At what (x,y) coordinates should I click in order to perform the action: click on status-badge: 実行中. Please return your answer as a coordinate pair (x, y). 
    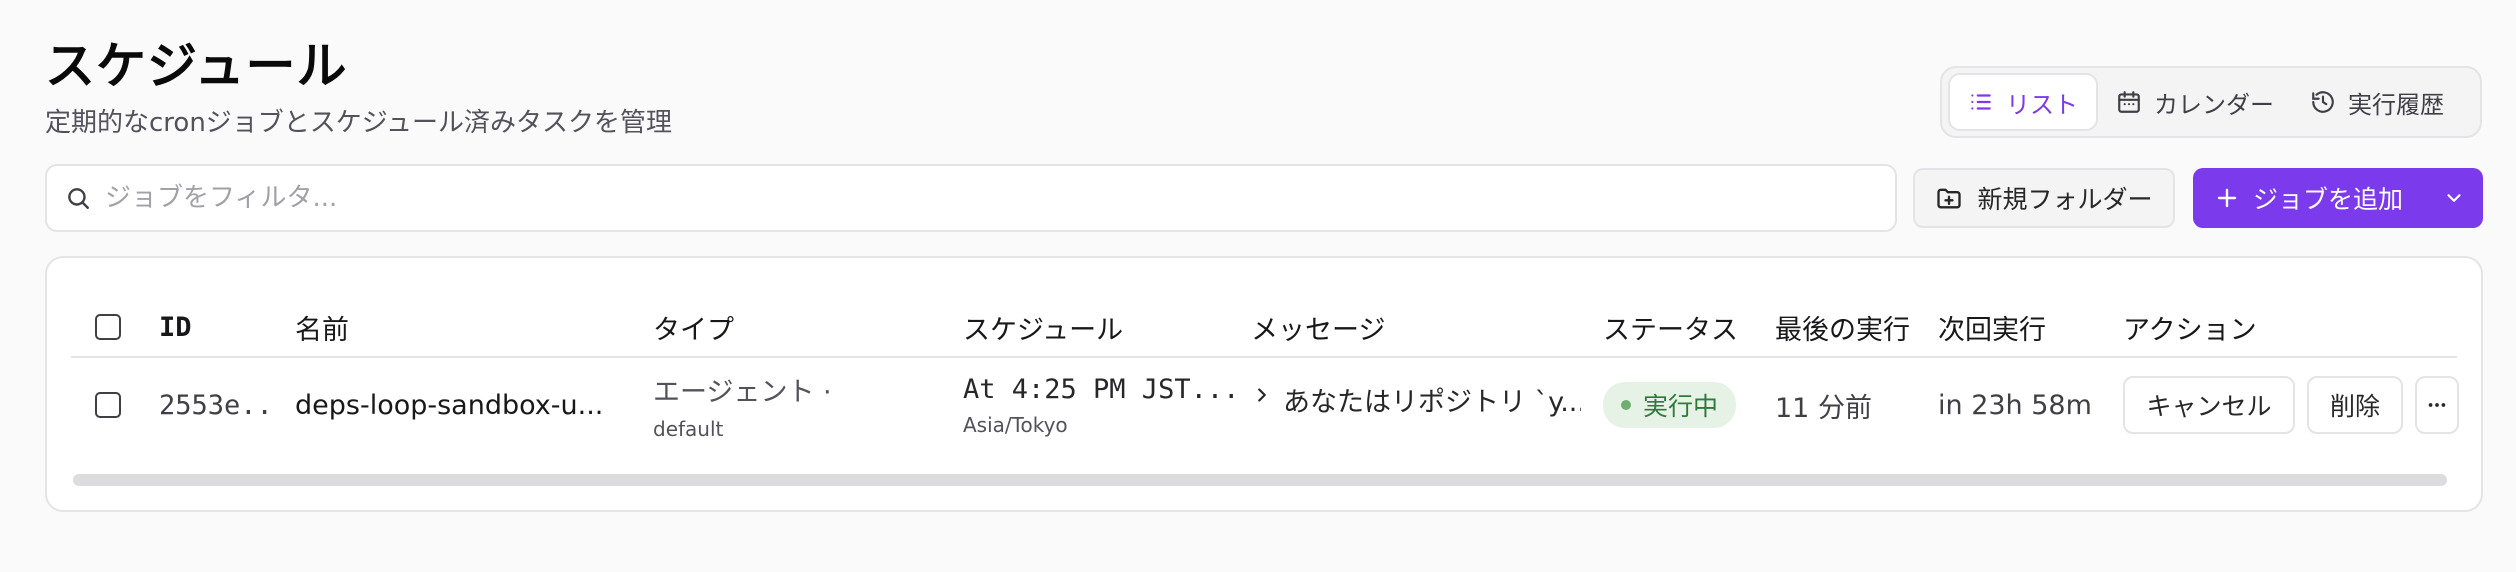
    Looking at the image, I should click on (1670, 405).